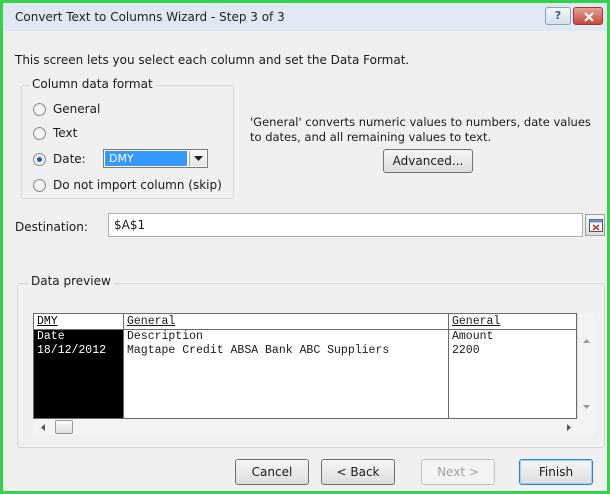 This screenshot has width=610, height=494. What do you see at coordinates (92, 84) in the screenshot?
I see `column-format-legend: Column data format` at bounding box center [92, 84].